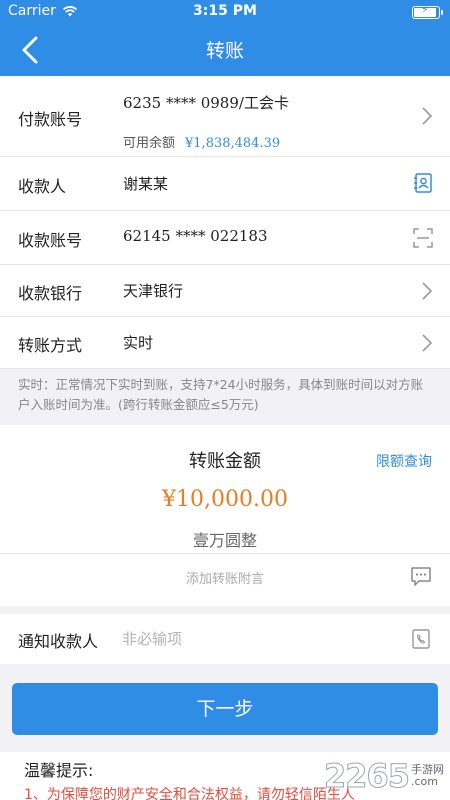 This screenshot has width=450, height=800. What do you see at coordinates (58, 641) in the screenshot?
I see `notify-payee-label: 通知收款人` at bounding box center [58, 641].